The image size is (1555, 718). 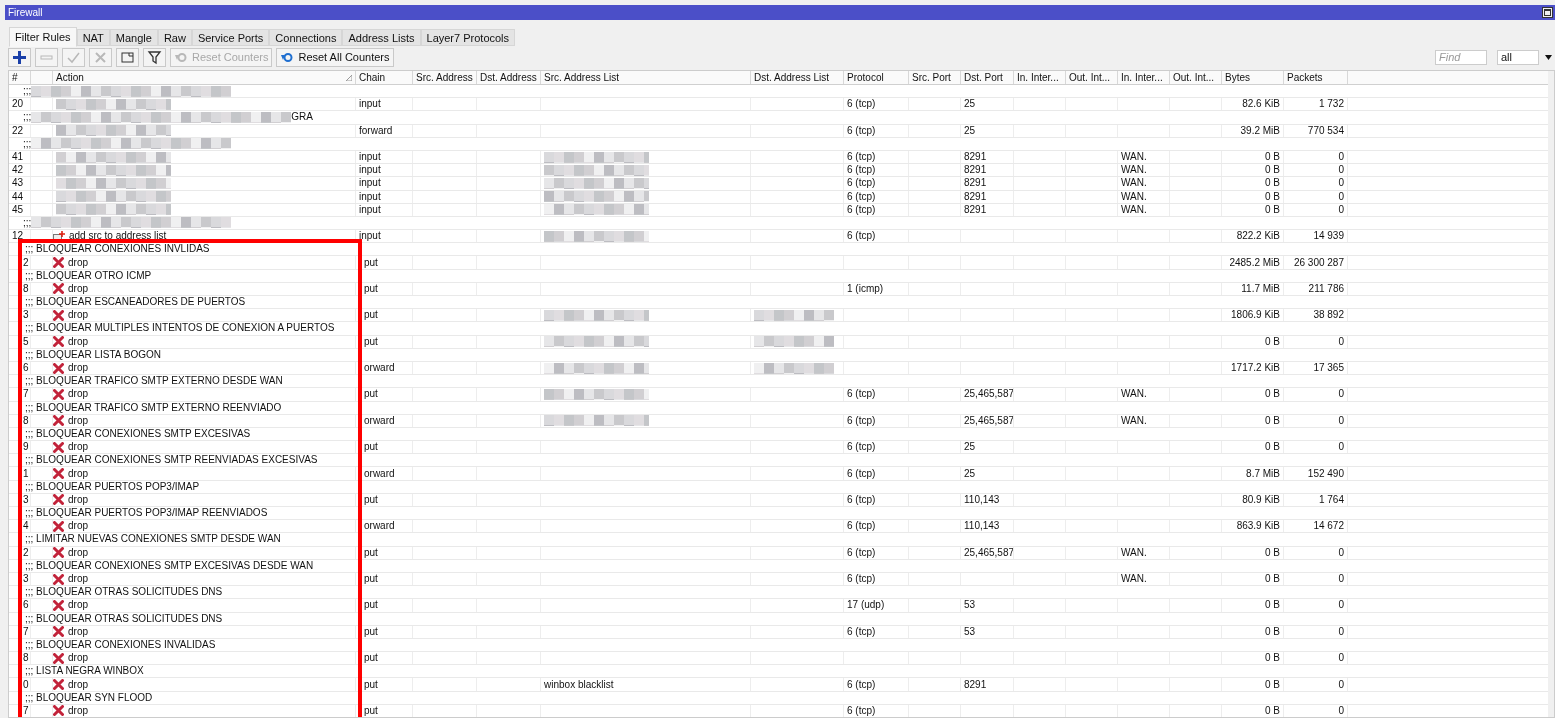 I want to click on column-header: Chain, so click(x=372, y=77).